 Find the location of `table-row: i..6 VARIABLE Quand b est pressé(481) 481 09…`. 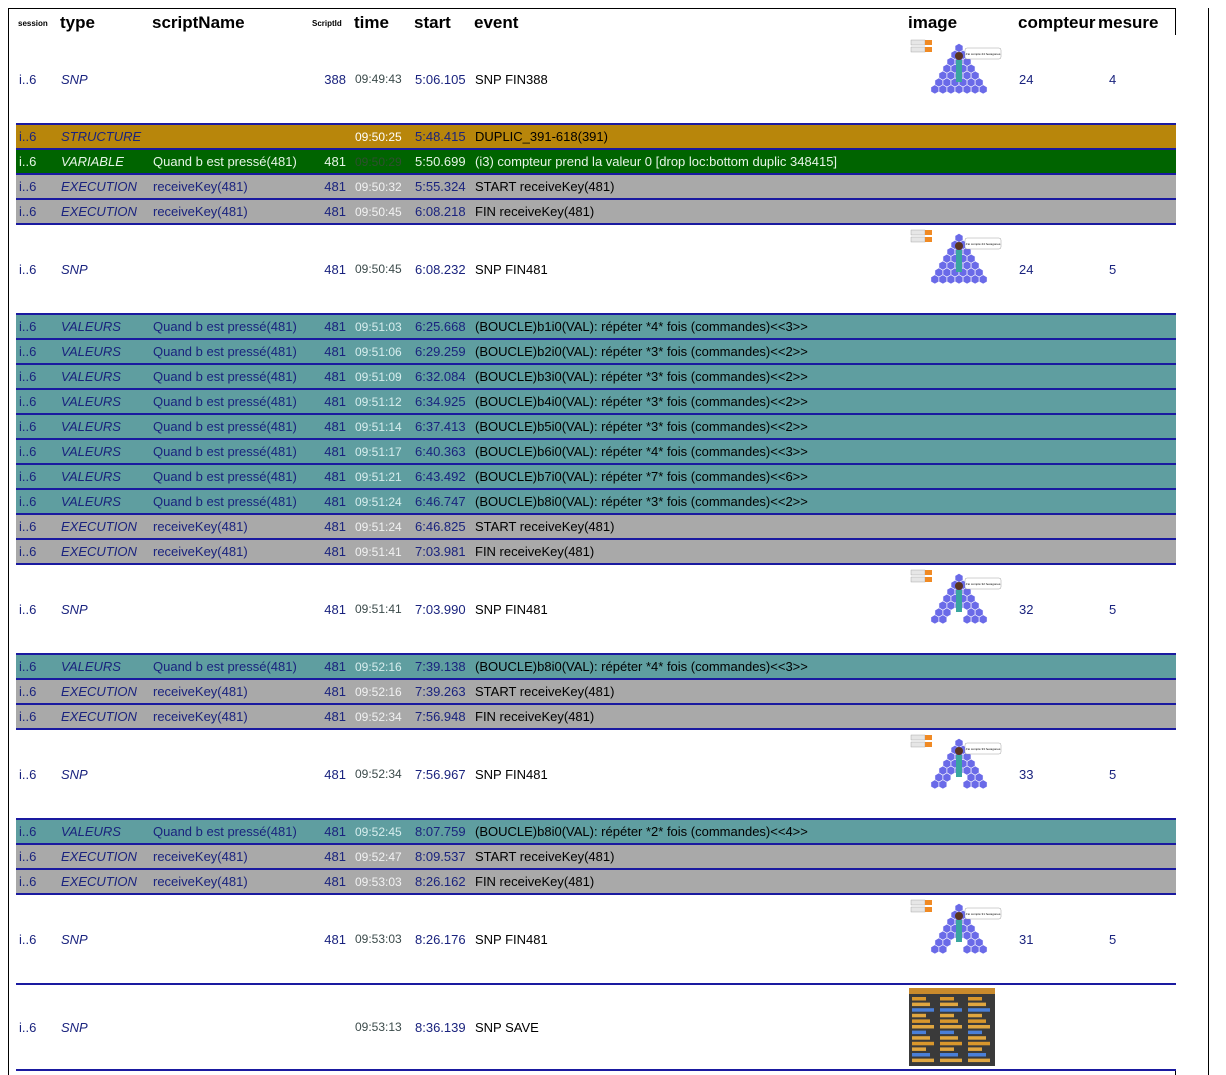

table-row: i..6 VARIABLE Quand b est pressé(481) 481 09… is located at coordinates (596, 162).